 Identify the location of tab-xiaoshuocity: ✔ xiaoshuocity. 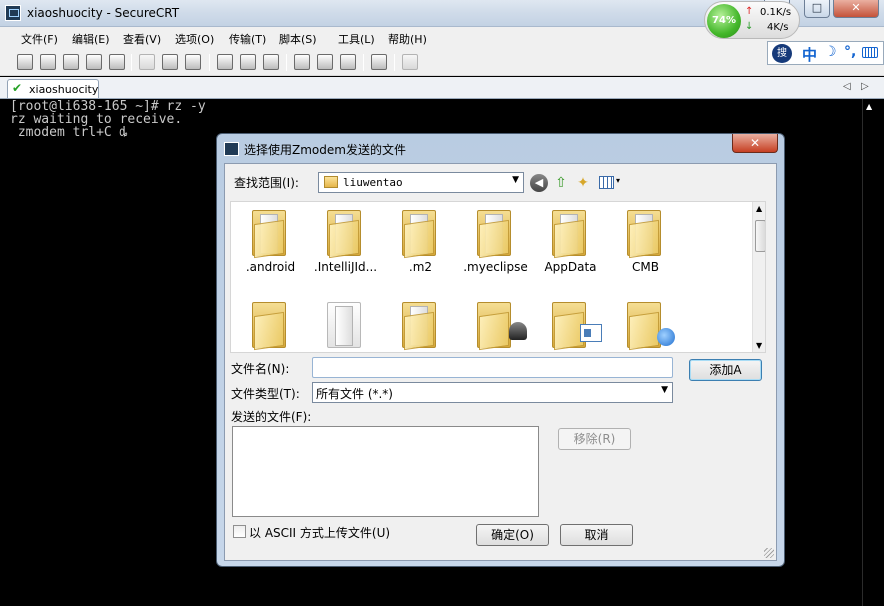
(53, 88).